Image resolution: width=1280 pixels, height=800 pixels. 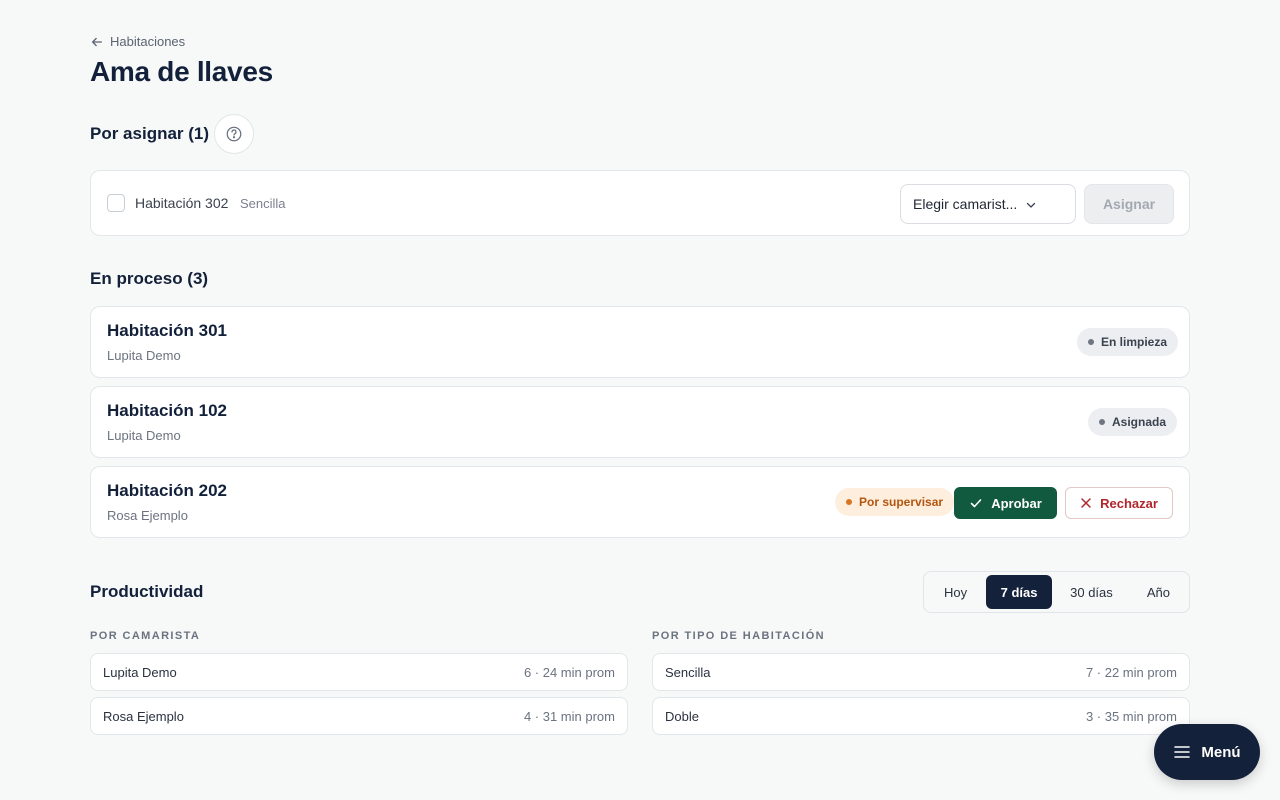 I want to click on close-icon, so click(x=1086, y=503).